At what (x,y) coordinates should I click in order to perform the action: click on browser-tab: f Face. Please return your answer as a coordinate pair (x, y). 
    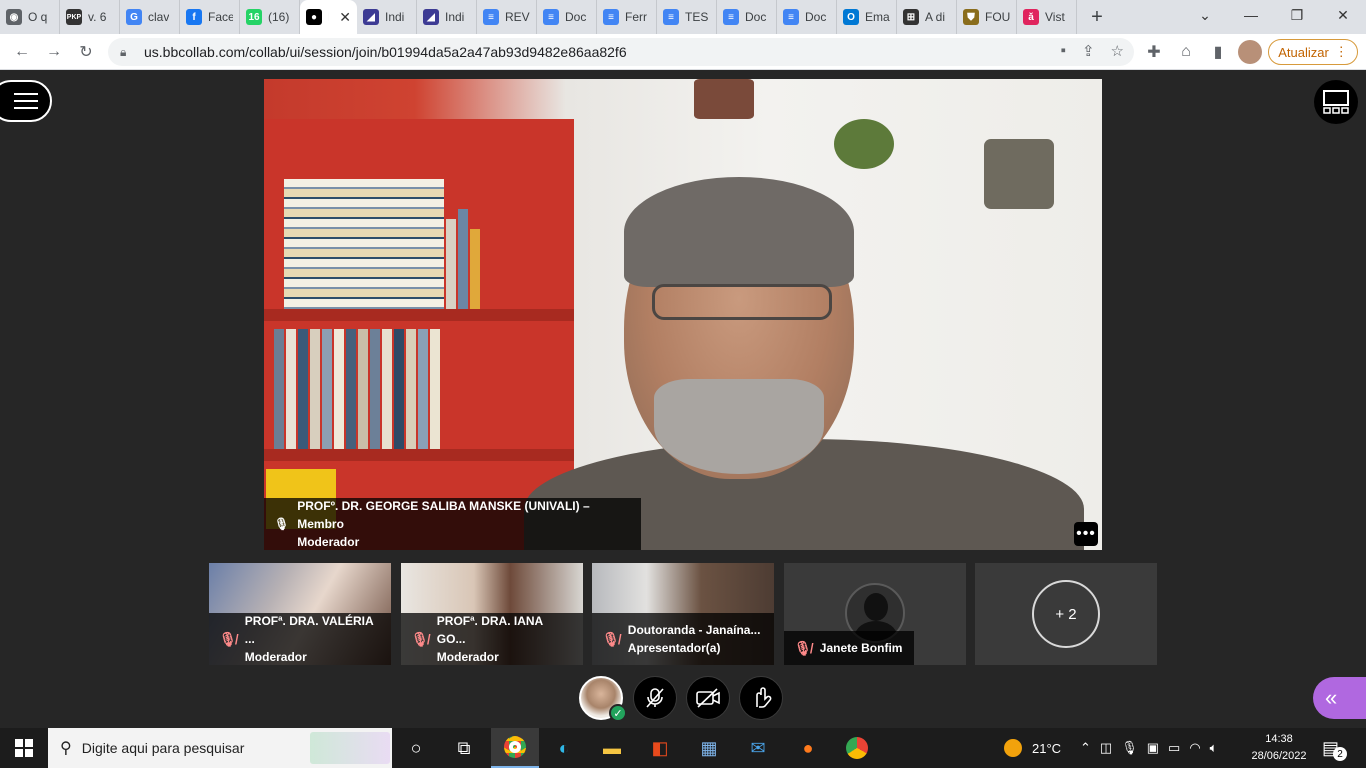
    Looking at the image, I should click on (210, 17).